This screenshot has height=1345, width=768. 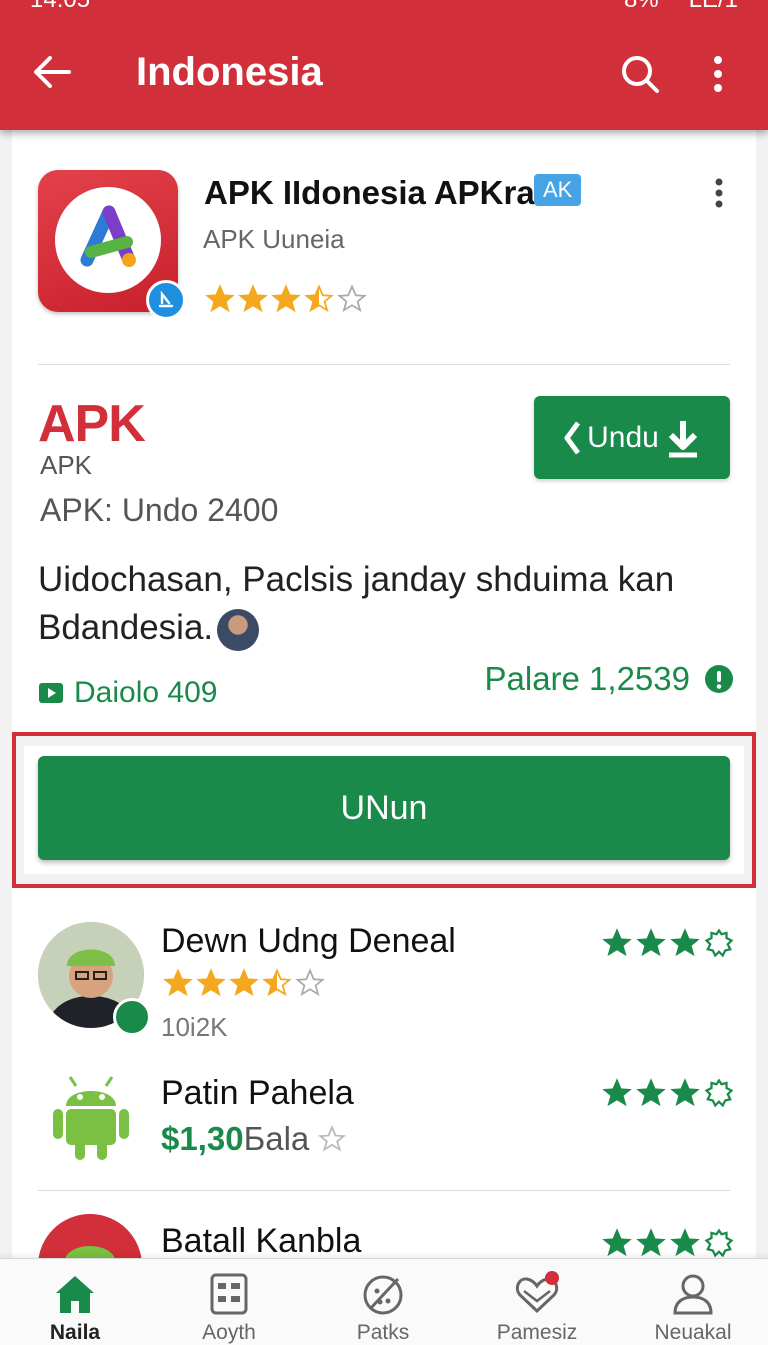 I want to click on list-item-title: Batall Kanbla, so click(x=261, y=1241).